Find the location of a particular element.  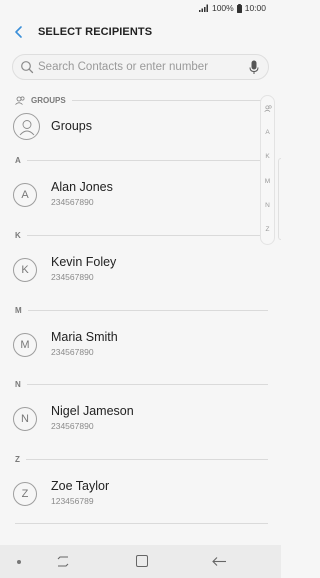

person-icon is located at coordinates (26, 127).